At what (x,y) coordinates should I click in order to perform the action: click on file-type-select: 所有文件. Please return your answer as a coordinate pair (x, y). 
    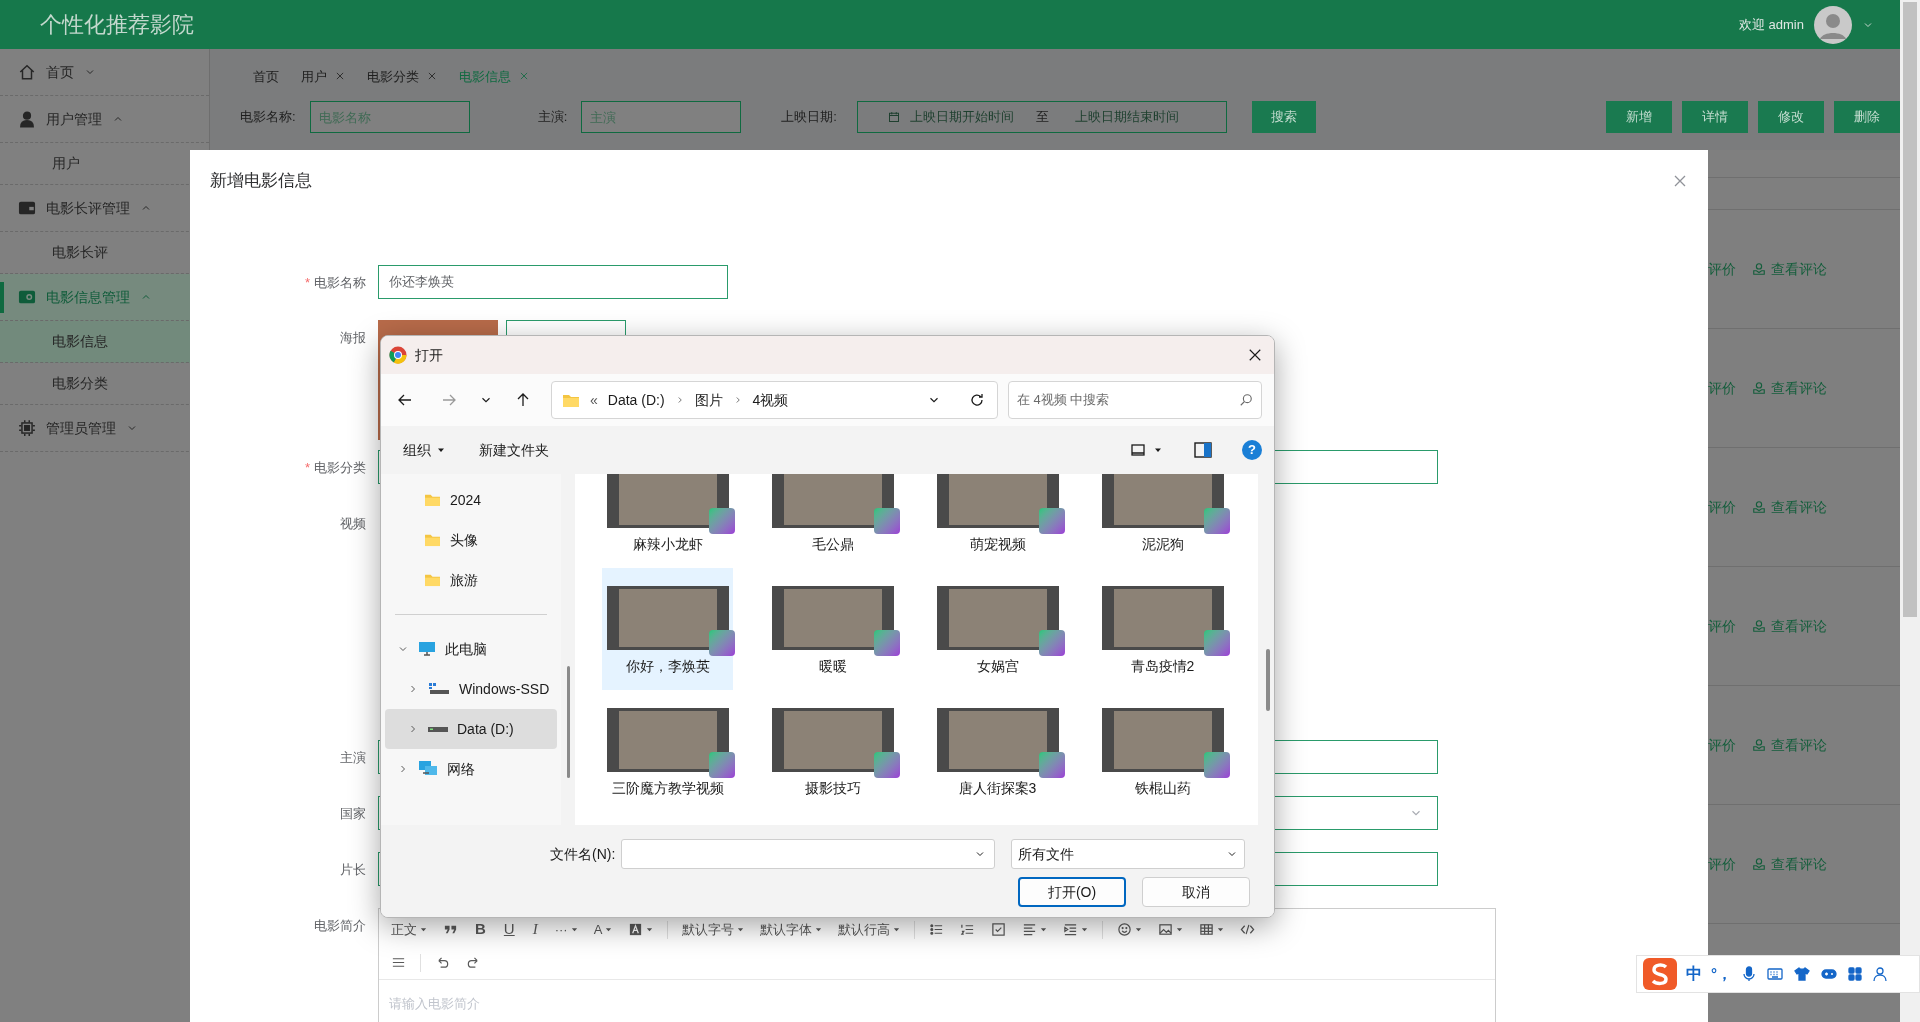
    Looking at the image, I should click on (1128, 854).